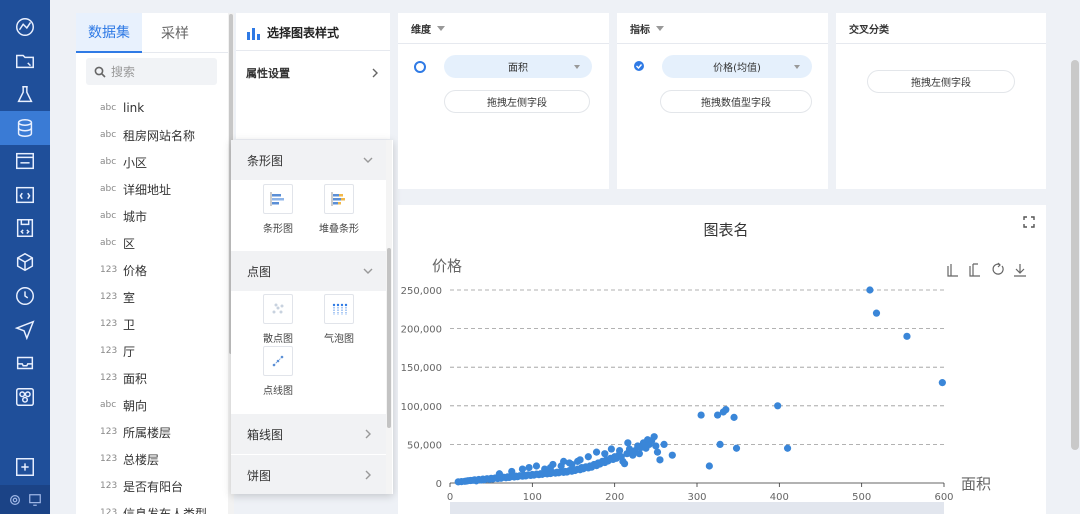 Image resolution: width=1080 pixels, height=514 pixels. Describe the element at coordinates (117, 243) in the screenshot. I see `field-item: abc 区` at that location.